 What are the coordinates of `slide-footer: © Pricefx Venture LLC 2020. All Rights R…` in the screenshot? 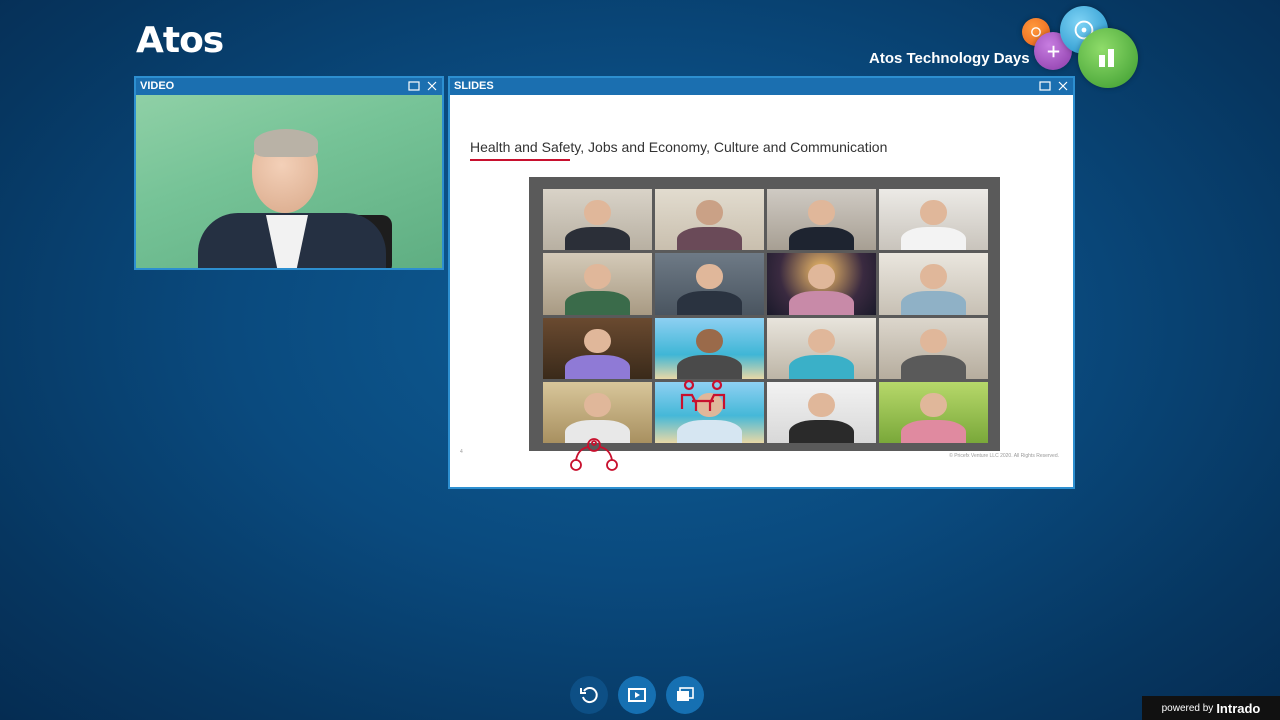 It's located at (1004, 456).